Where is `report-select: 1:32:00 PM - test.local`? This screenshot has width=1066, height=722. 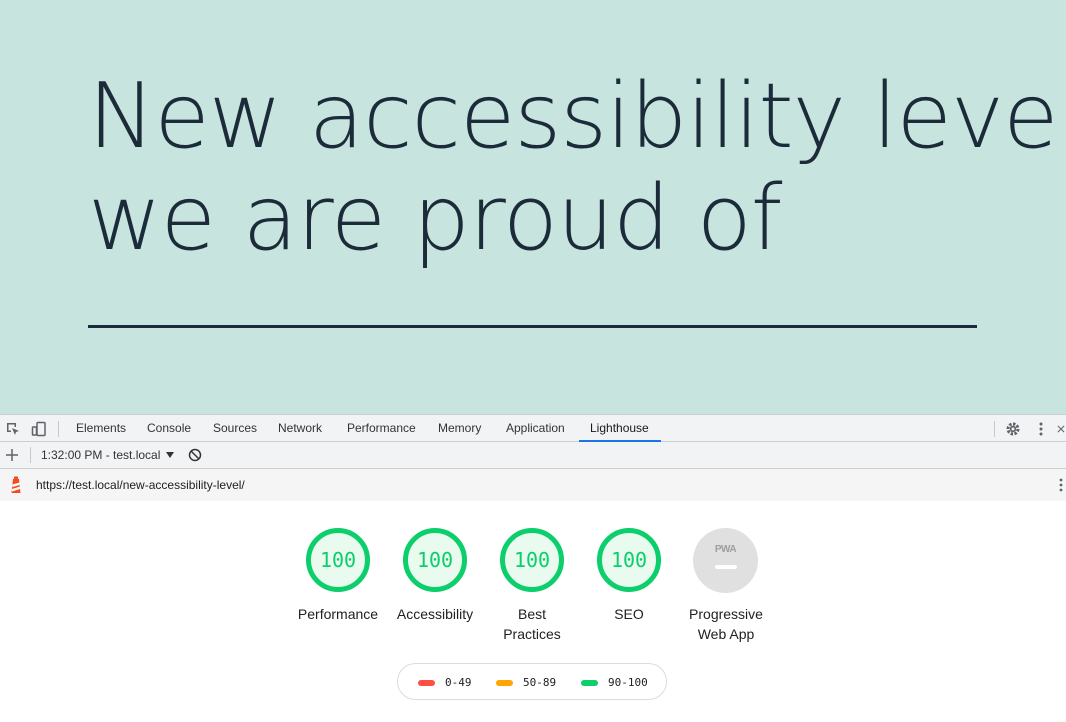 report-select: 1:32:00 PM - test.local is located at coordinates (100, 455).